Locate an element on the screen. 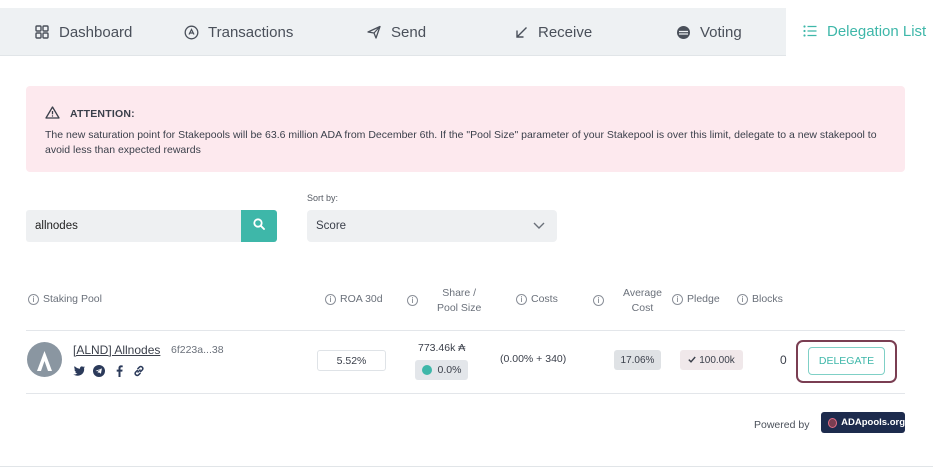 The image size is (933, 476). header-divider is located at coordinates (465, 330).